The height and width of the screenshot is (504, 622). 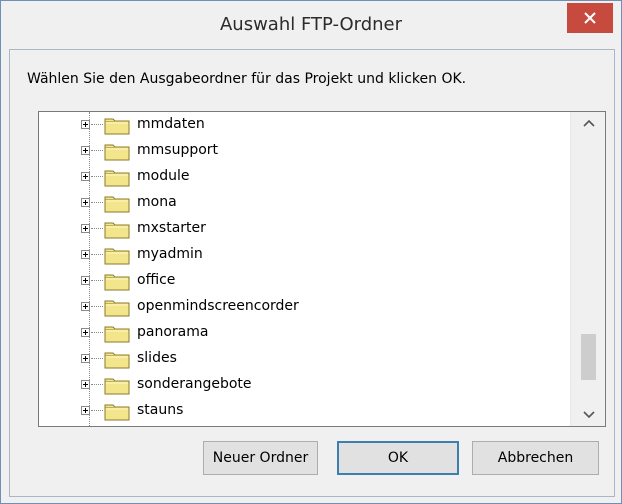 What do you see at coordinates (304, 230) in the screenshot?
I see `tree-item: mxstarter` at bounding box center [304, 230].